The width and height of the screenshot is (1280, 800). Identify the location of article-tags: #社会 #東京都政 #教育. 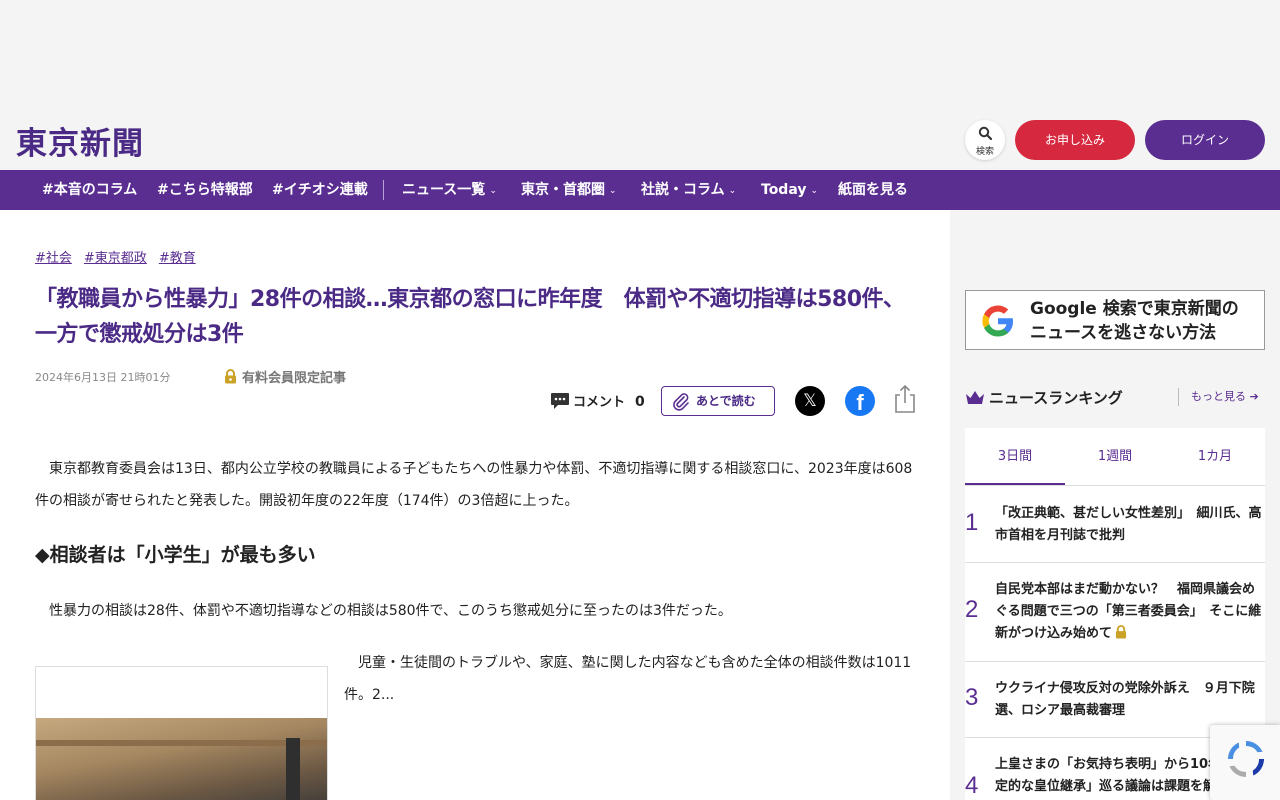
(121, 256).